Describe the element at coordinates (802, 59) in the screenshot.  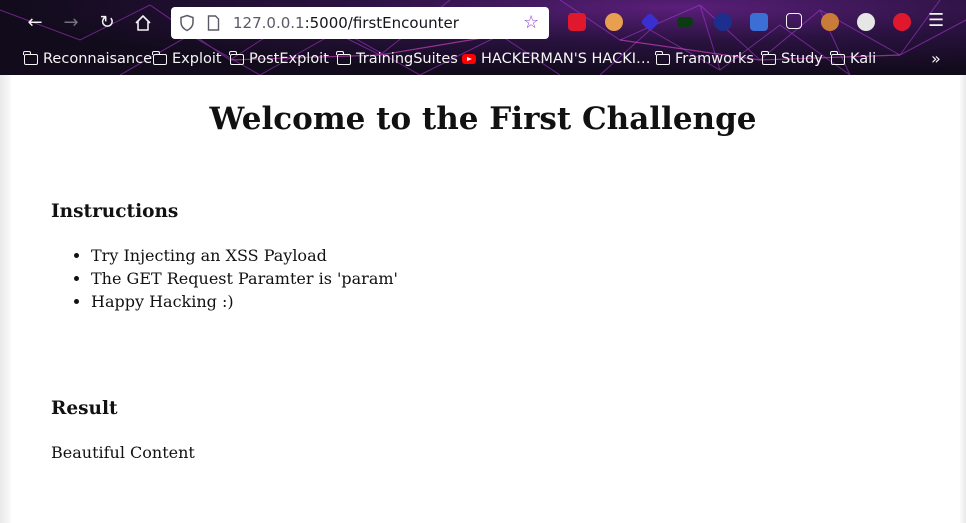
I see `bookmark-label: Study` at that location.